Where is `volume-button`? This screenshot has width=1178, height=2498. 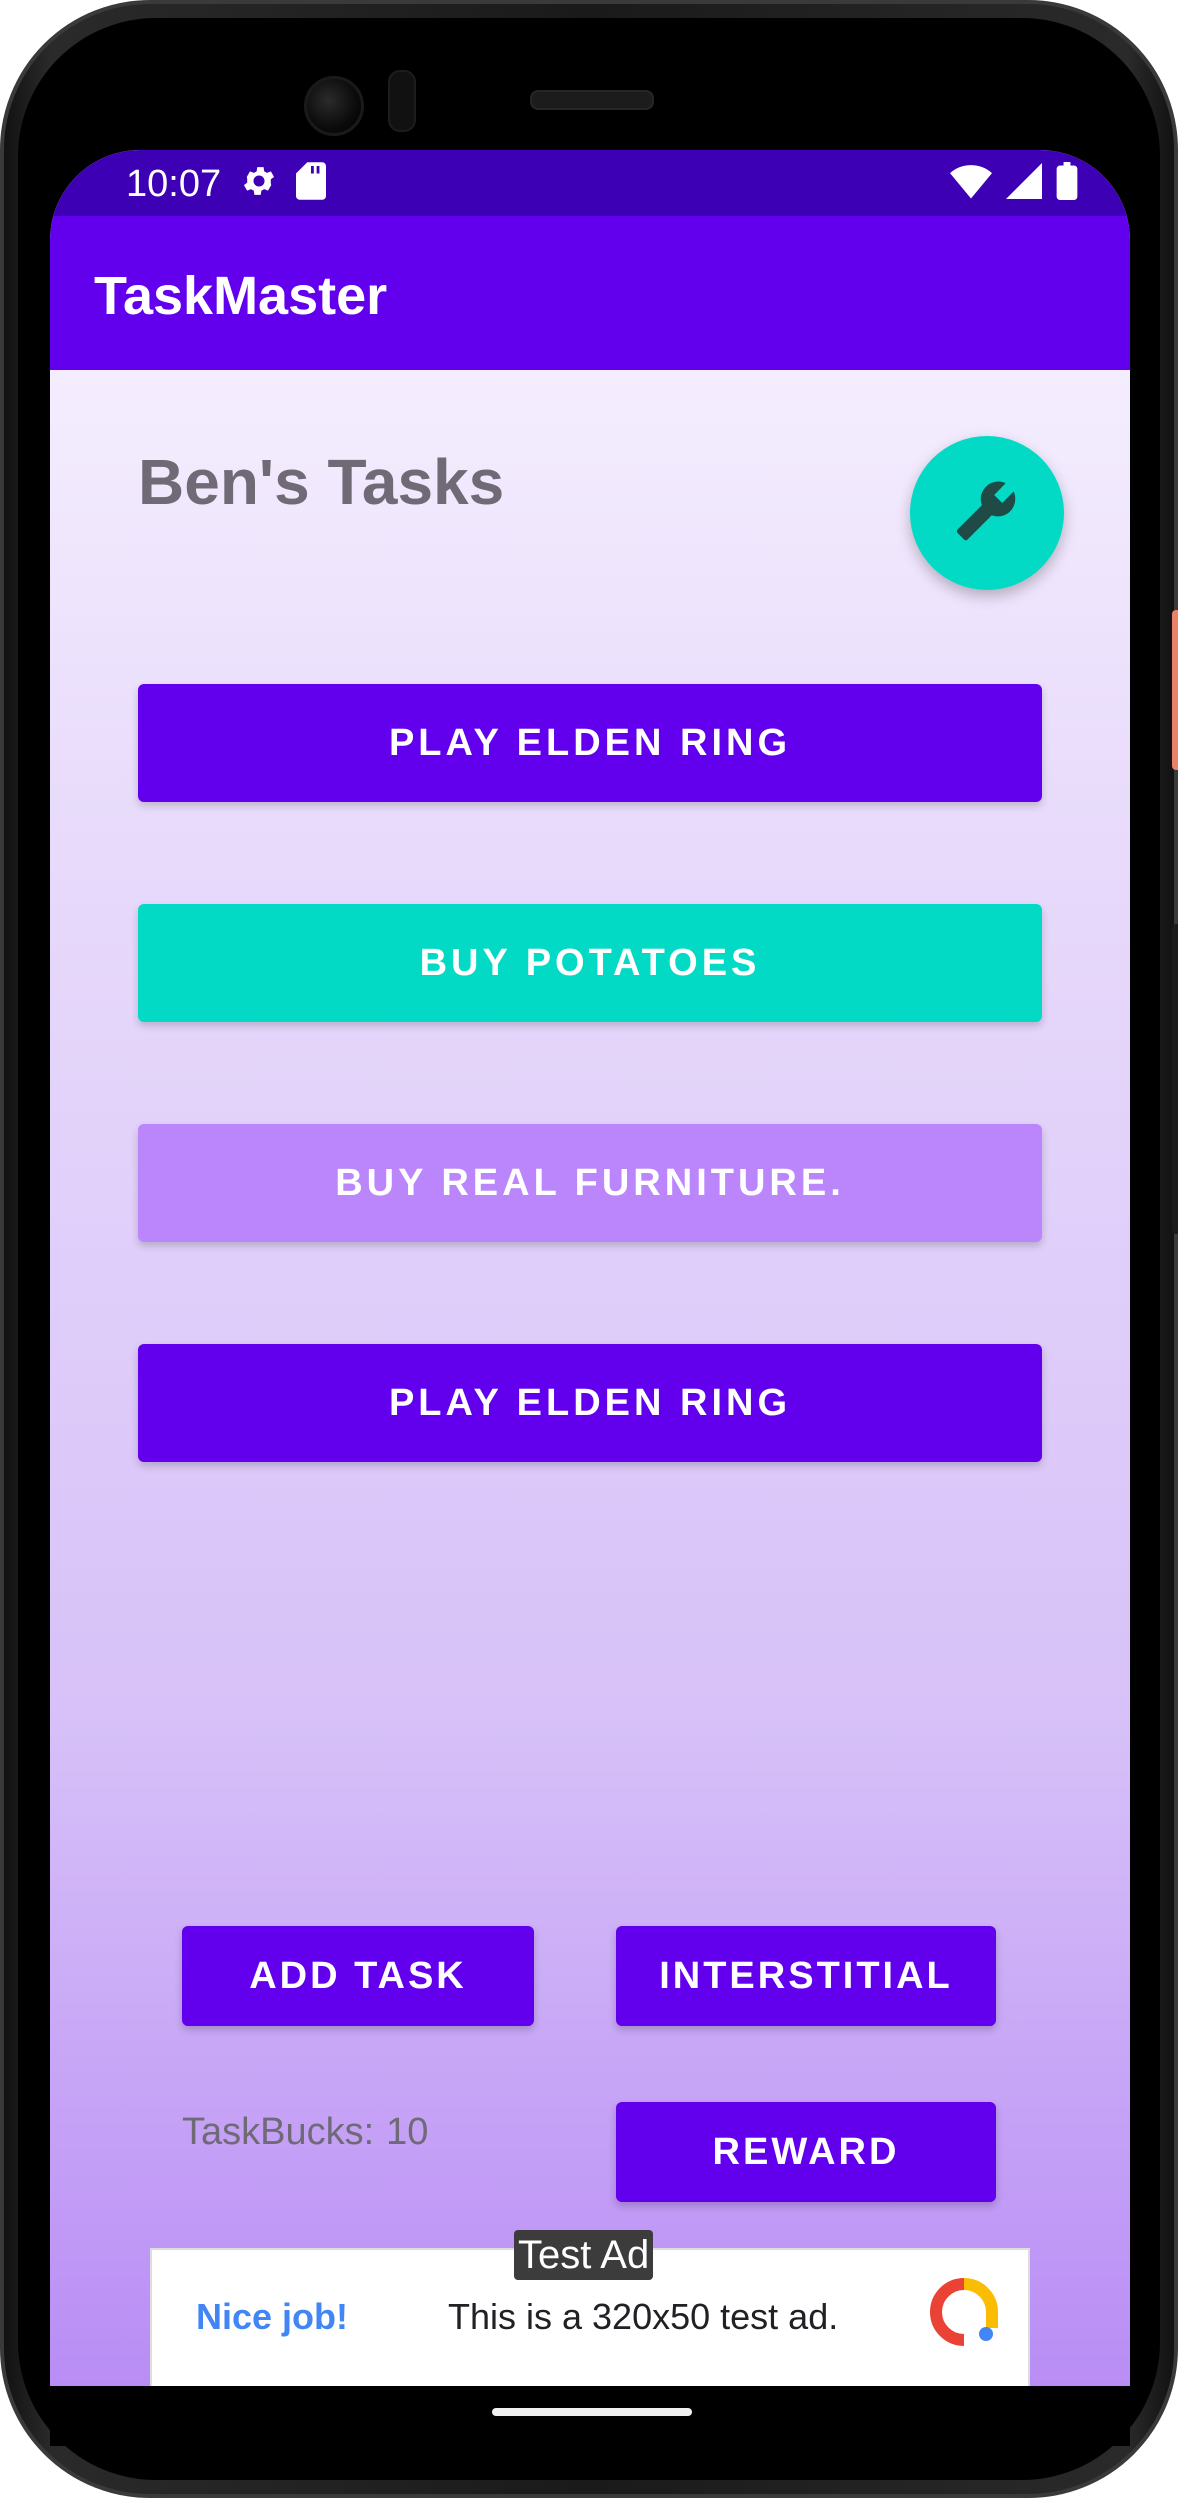
volume-button is located at coordinates (1175, 1079).